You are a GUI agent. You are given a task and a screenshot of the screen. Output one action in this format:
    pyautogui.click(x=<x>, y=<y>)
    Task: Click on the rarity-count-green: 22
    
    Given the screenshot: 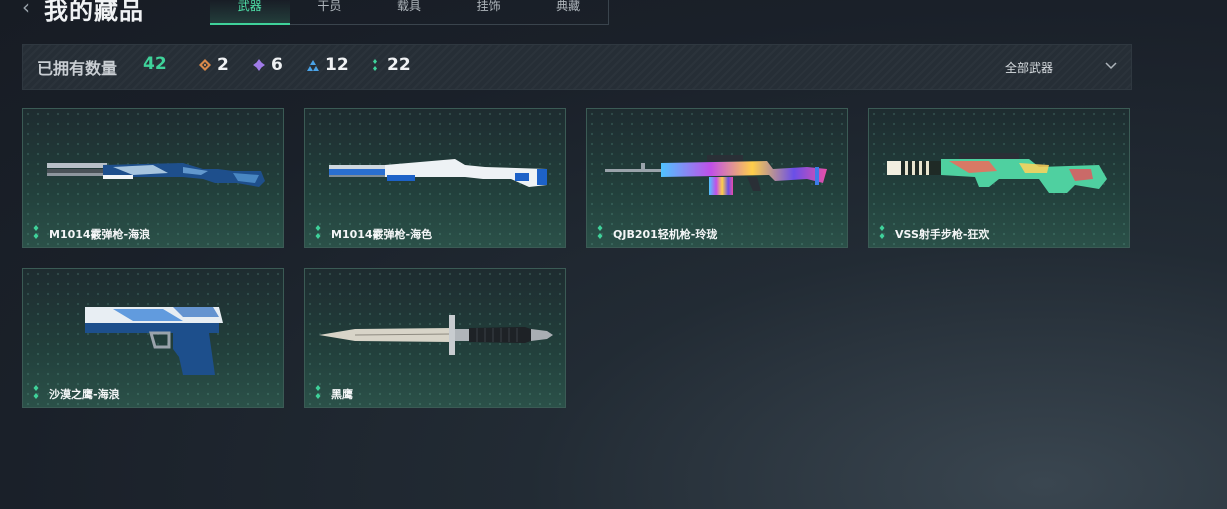 What is the action you would take?
    pyautogui.click(x=390, y=65)
    